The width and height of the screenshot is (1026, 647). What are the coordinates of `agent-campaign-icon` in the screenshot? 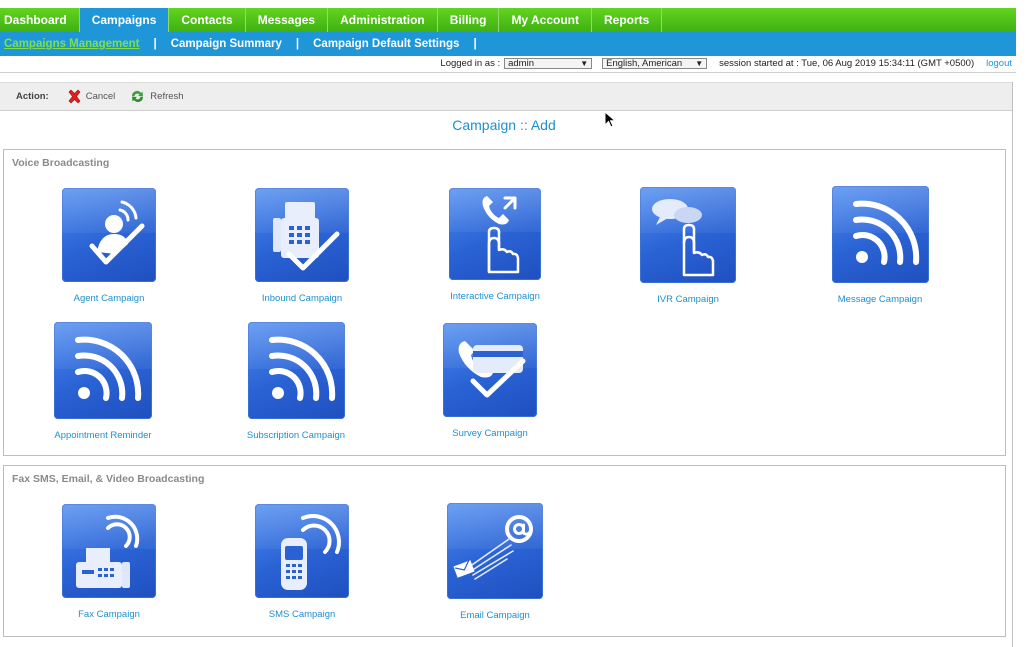 It's located at (109, 235).